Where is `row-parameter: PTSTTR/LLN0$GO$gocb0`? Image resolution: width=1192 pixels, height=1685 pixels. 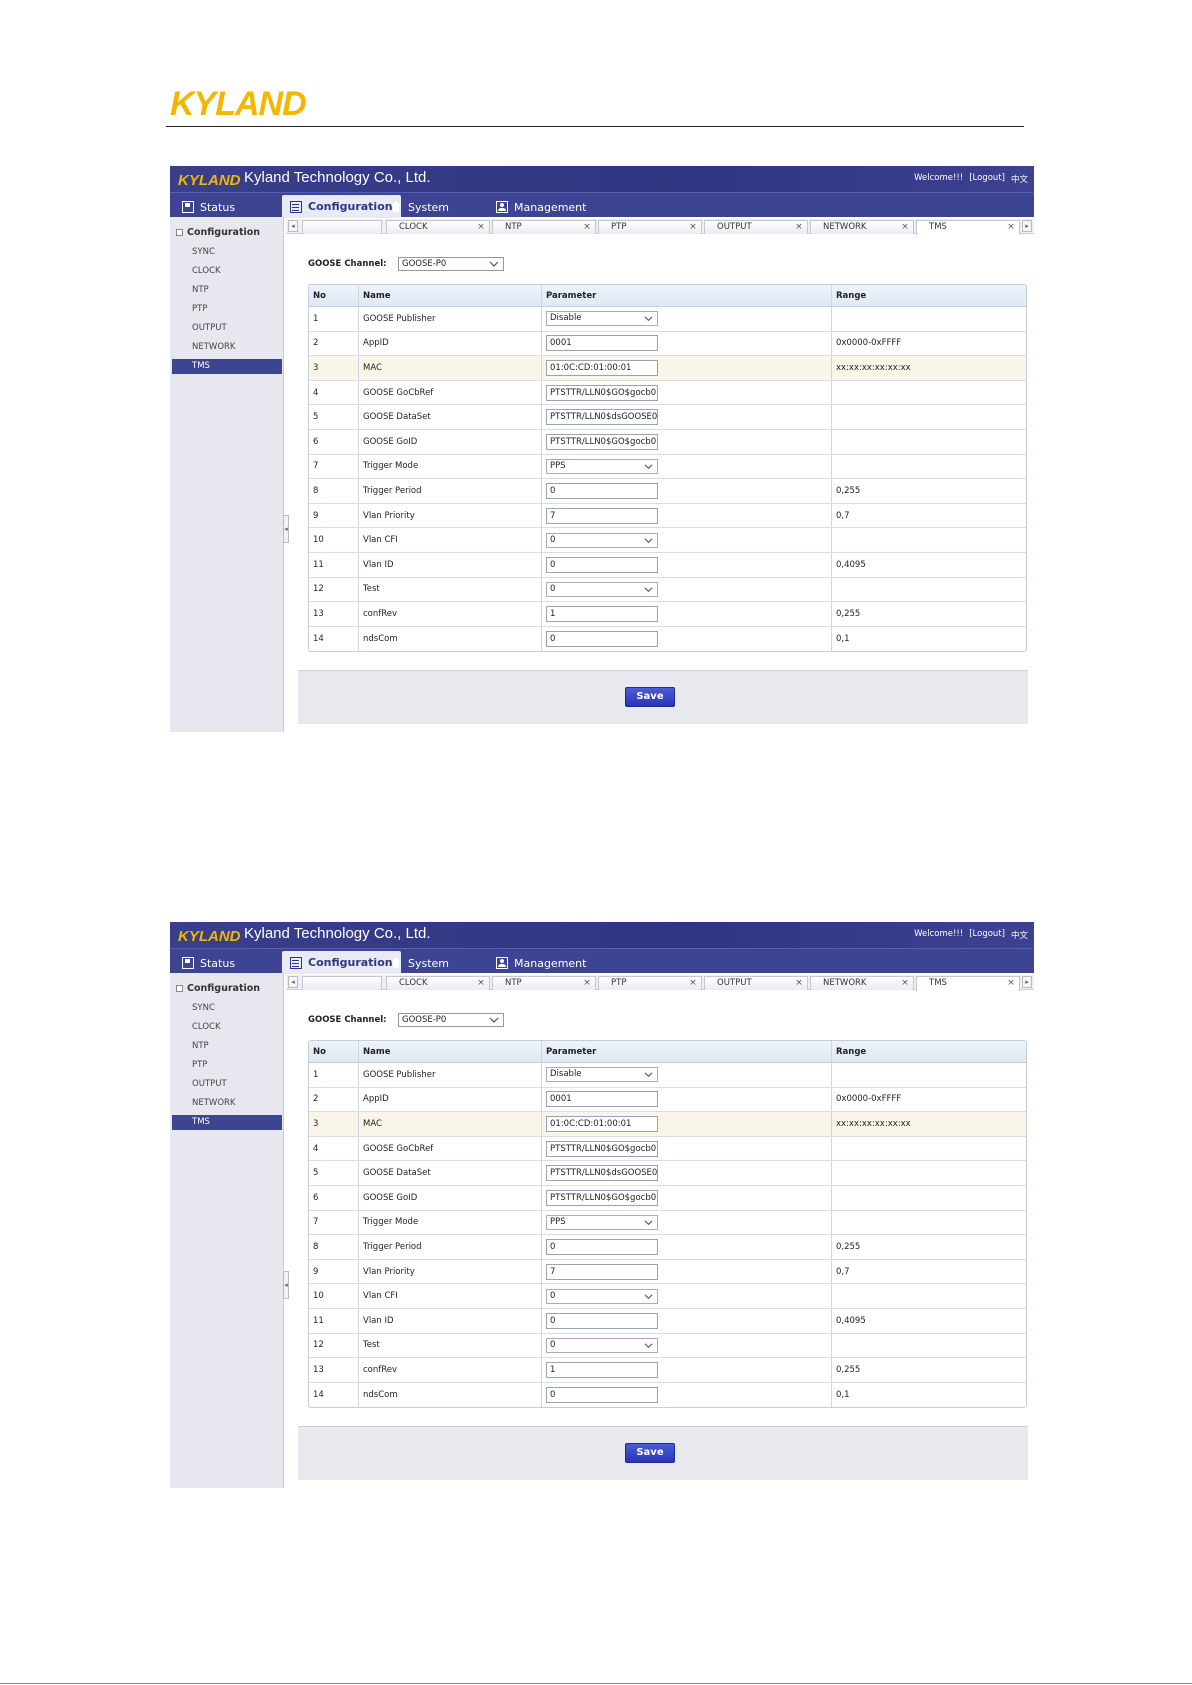 row-parameter: PTSTTR/LLN0$GO$gocb0 is located at coordinates (687, 441).